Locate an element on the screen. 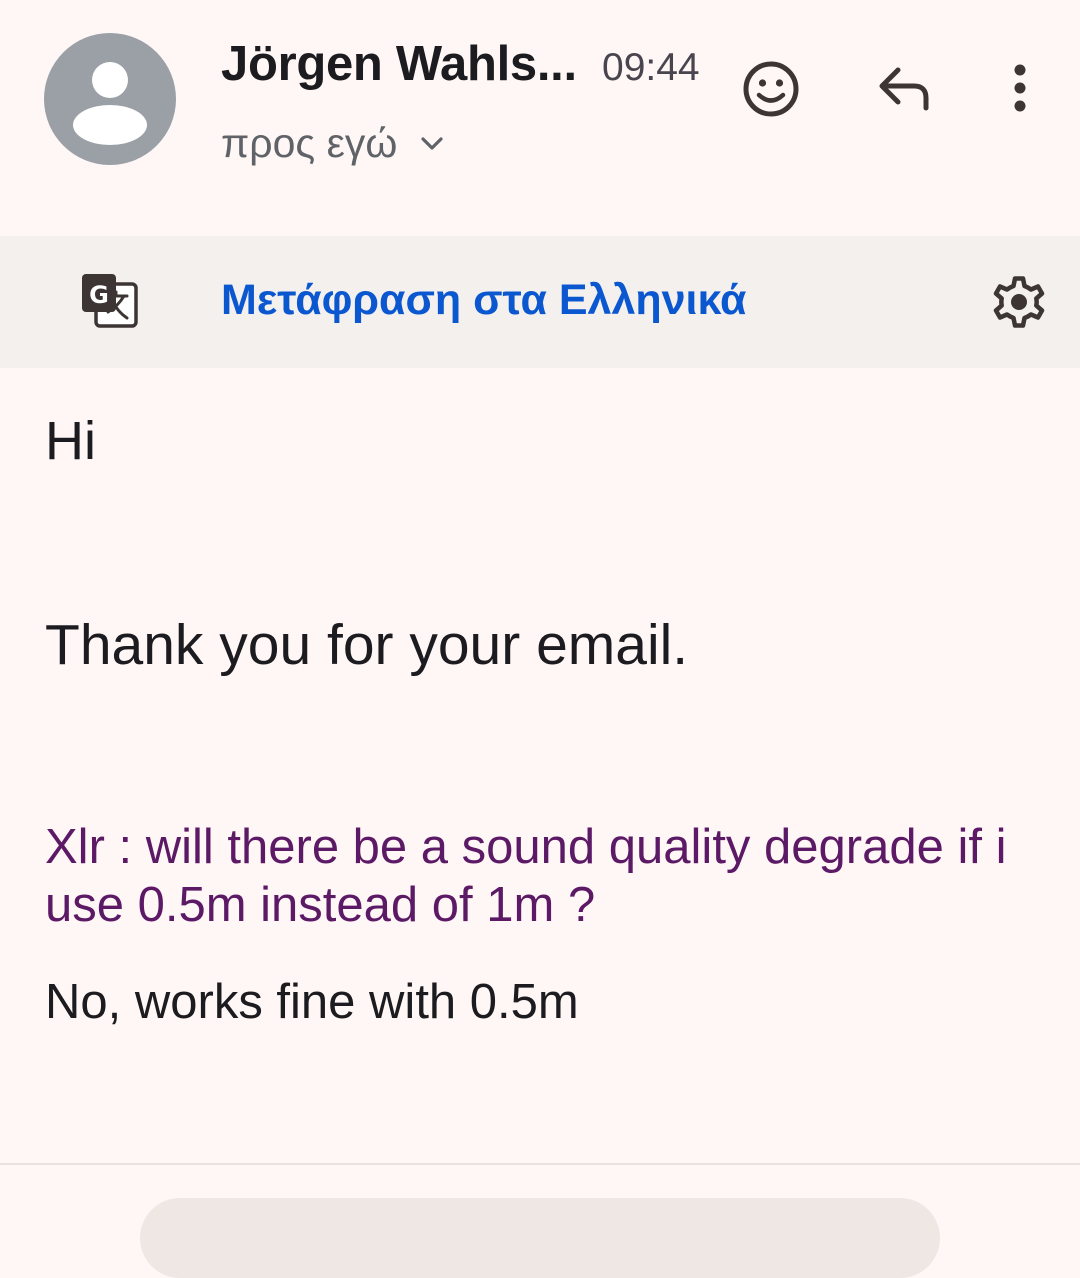 The height and width of the screenshot is (1278, 1080). message-time: 09:44 is located at coordinates (651, 67).